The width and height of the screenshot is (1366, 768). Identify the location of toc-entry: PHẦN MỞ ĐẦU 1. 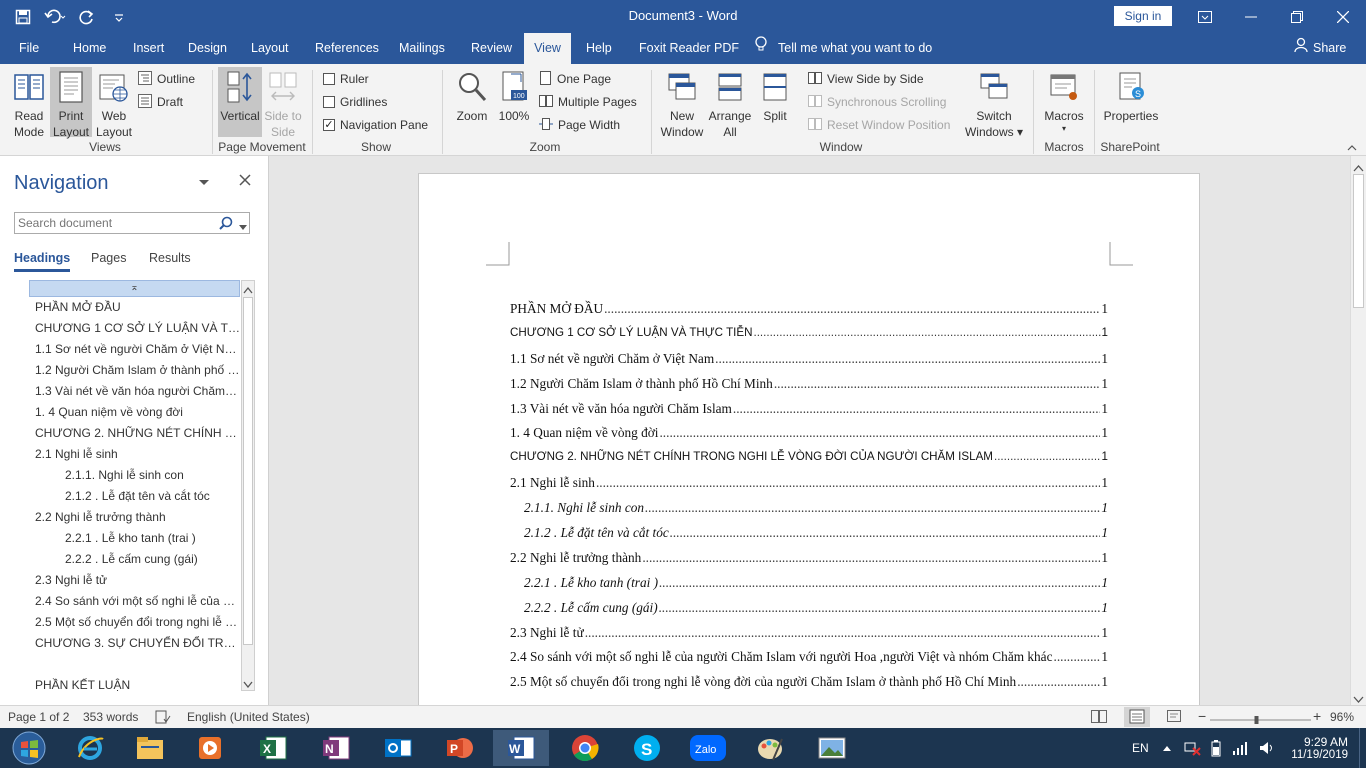
(809, 313).